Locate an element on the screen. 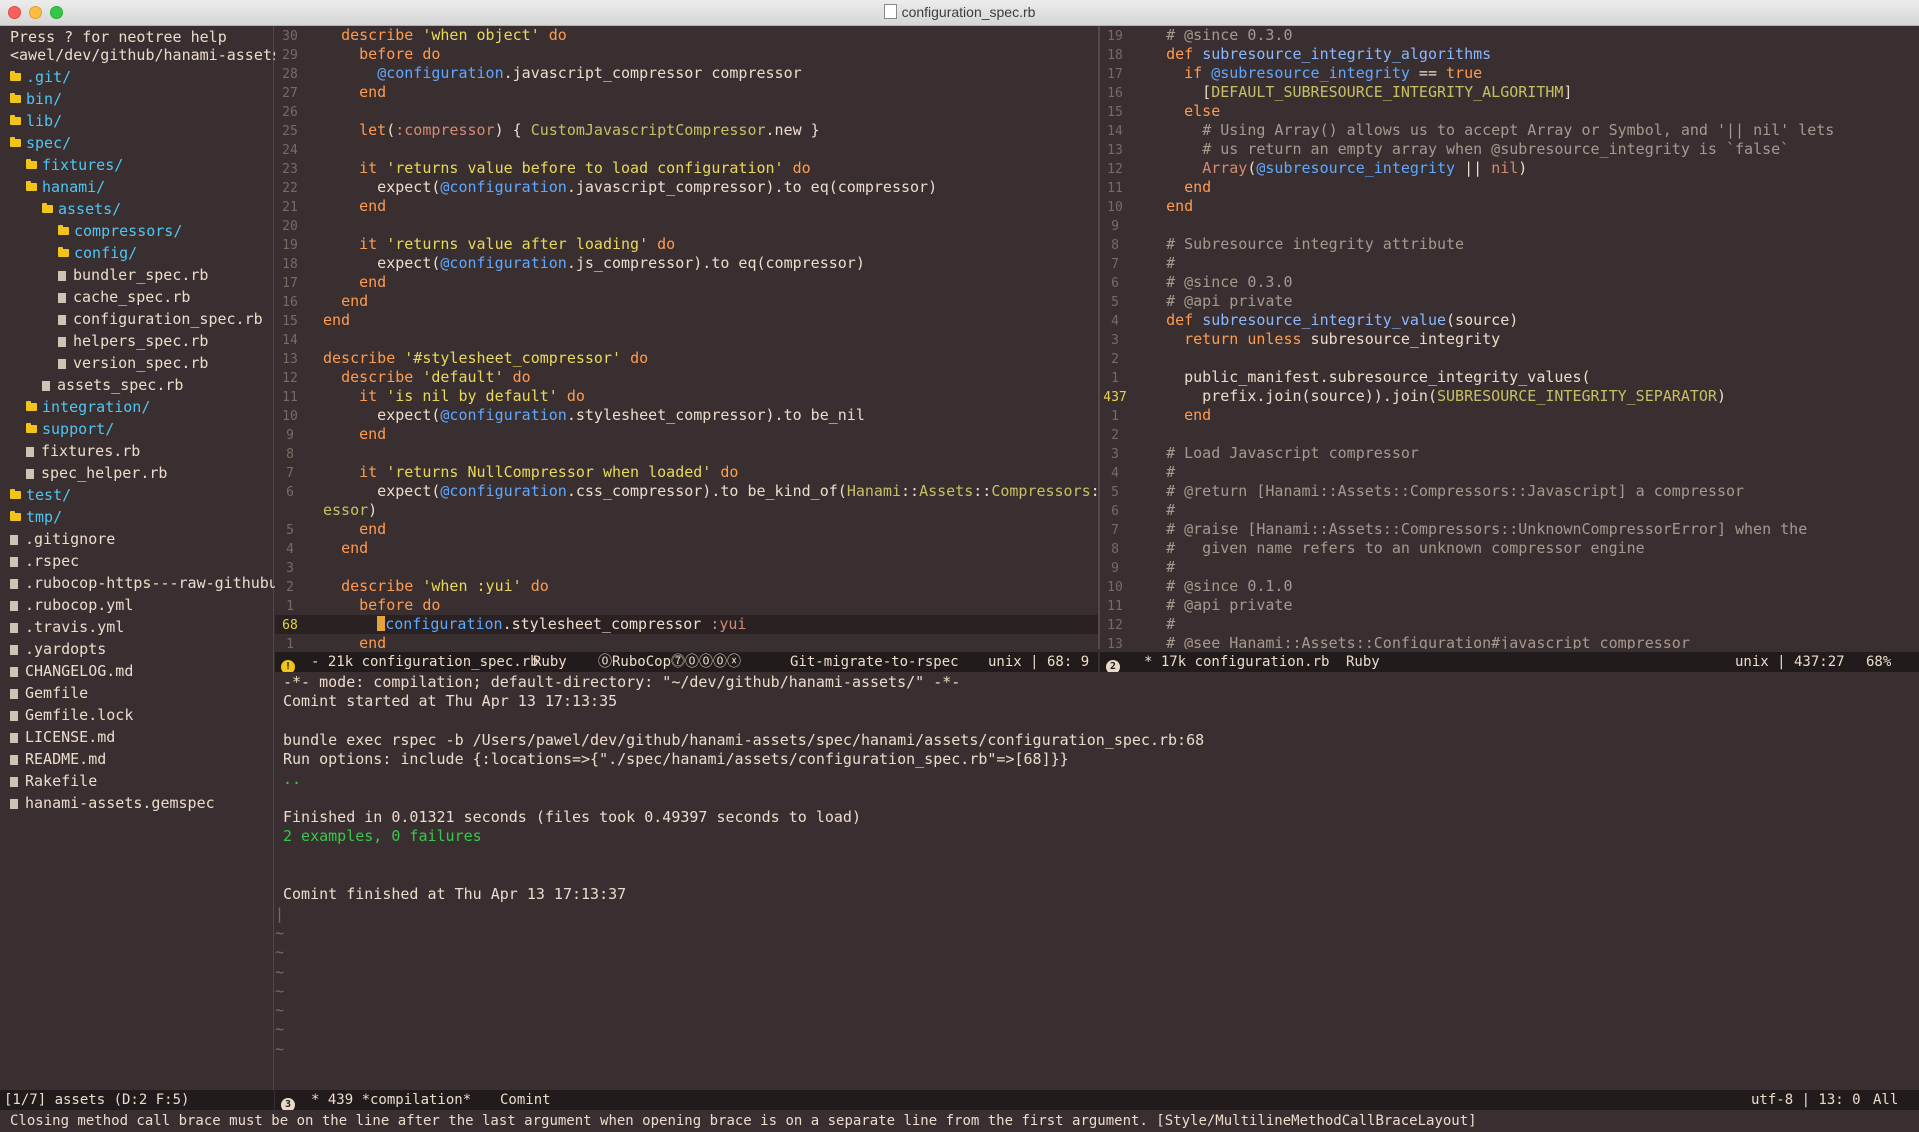 The width and height of the screenshot is (1919, 1132). tree-folder: bin/ is located at coordinates (36, 99).